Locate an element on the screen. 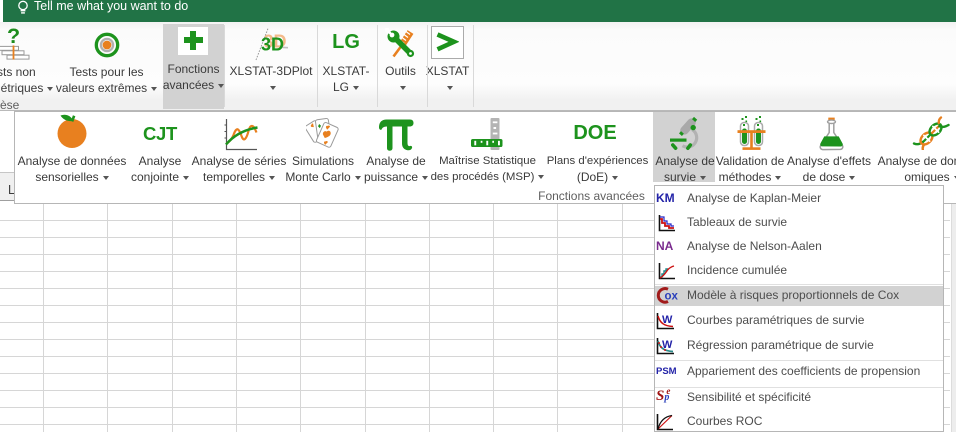  svg-text: ox is located at coordinates (672, 297).